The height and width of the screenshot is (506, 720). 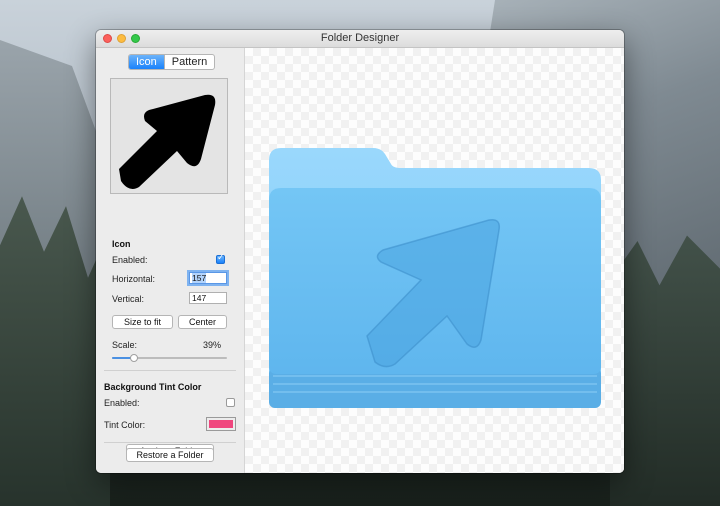 What do you see at coordinates (167, 141) in the screenshot?
I see `arrow-up-right-icon` at bounding box center [167, 141].